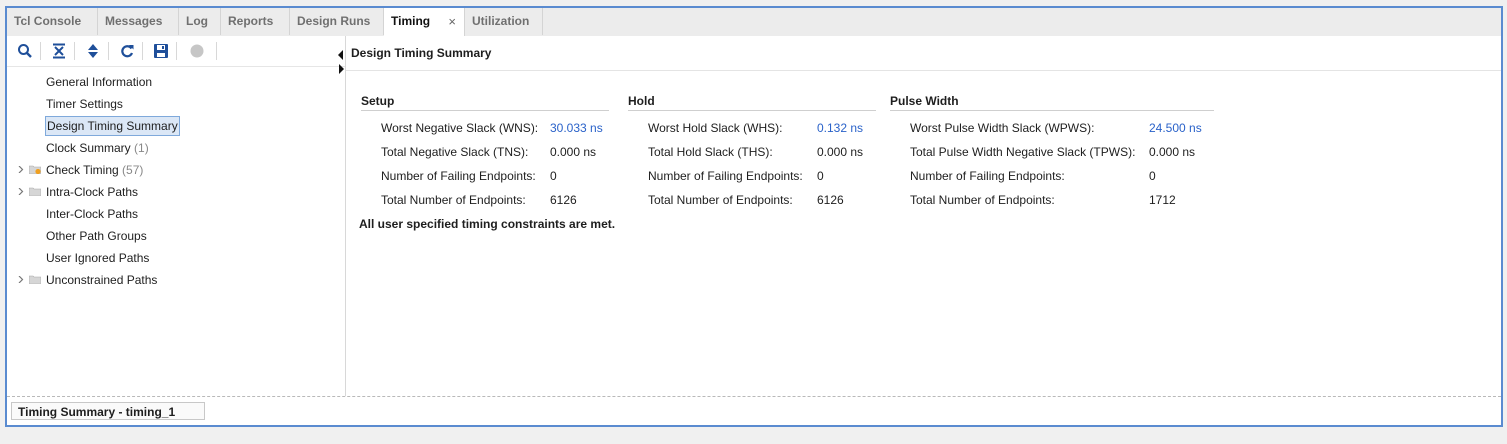 Image resolution: width=1507 pixels, height=444 pixels. What do you see at coordinates (251, 21) in the screenshot?
I see `tab-label: Reports` at bounding box center [251, 21].